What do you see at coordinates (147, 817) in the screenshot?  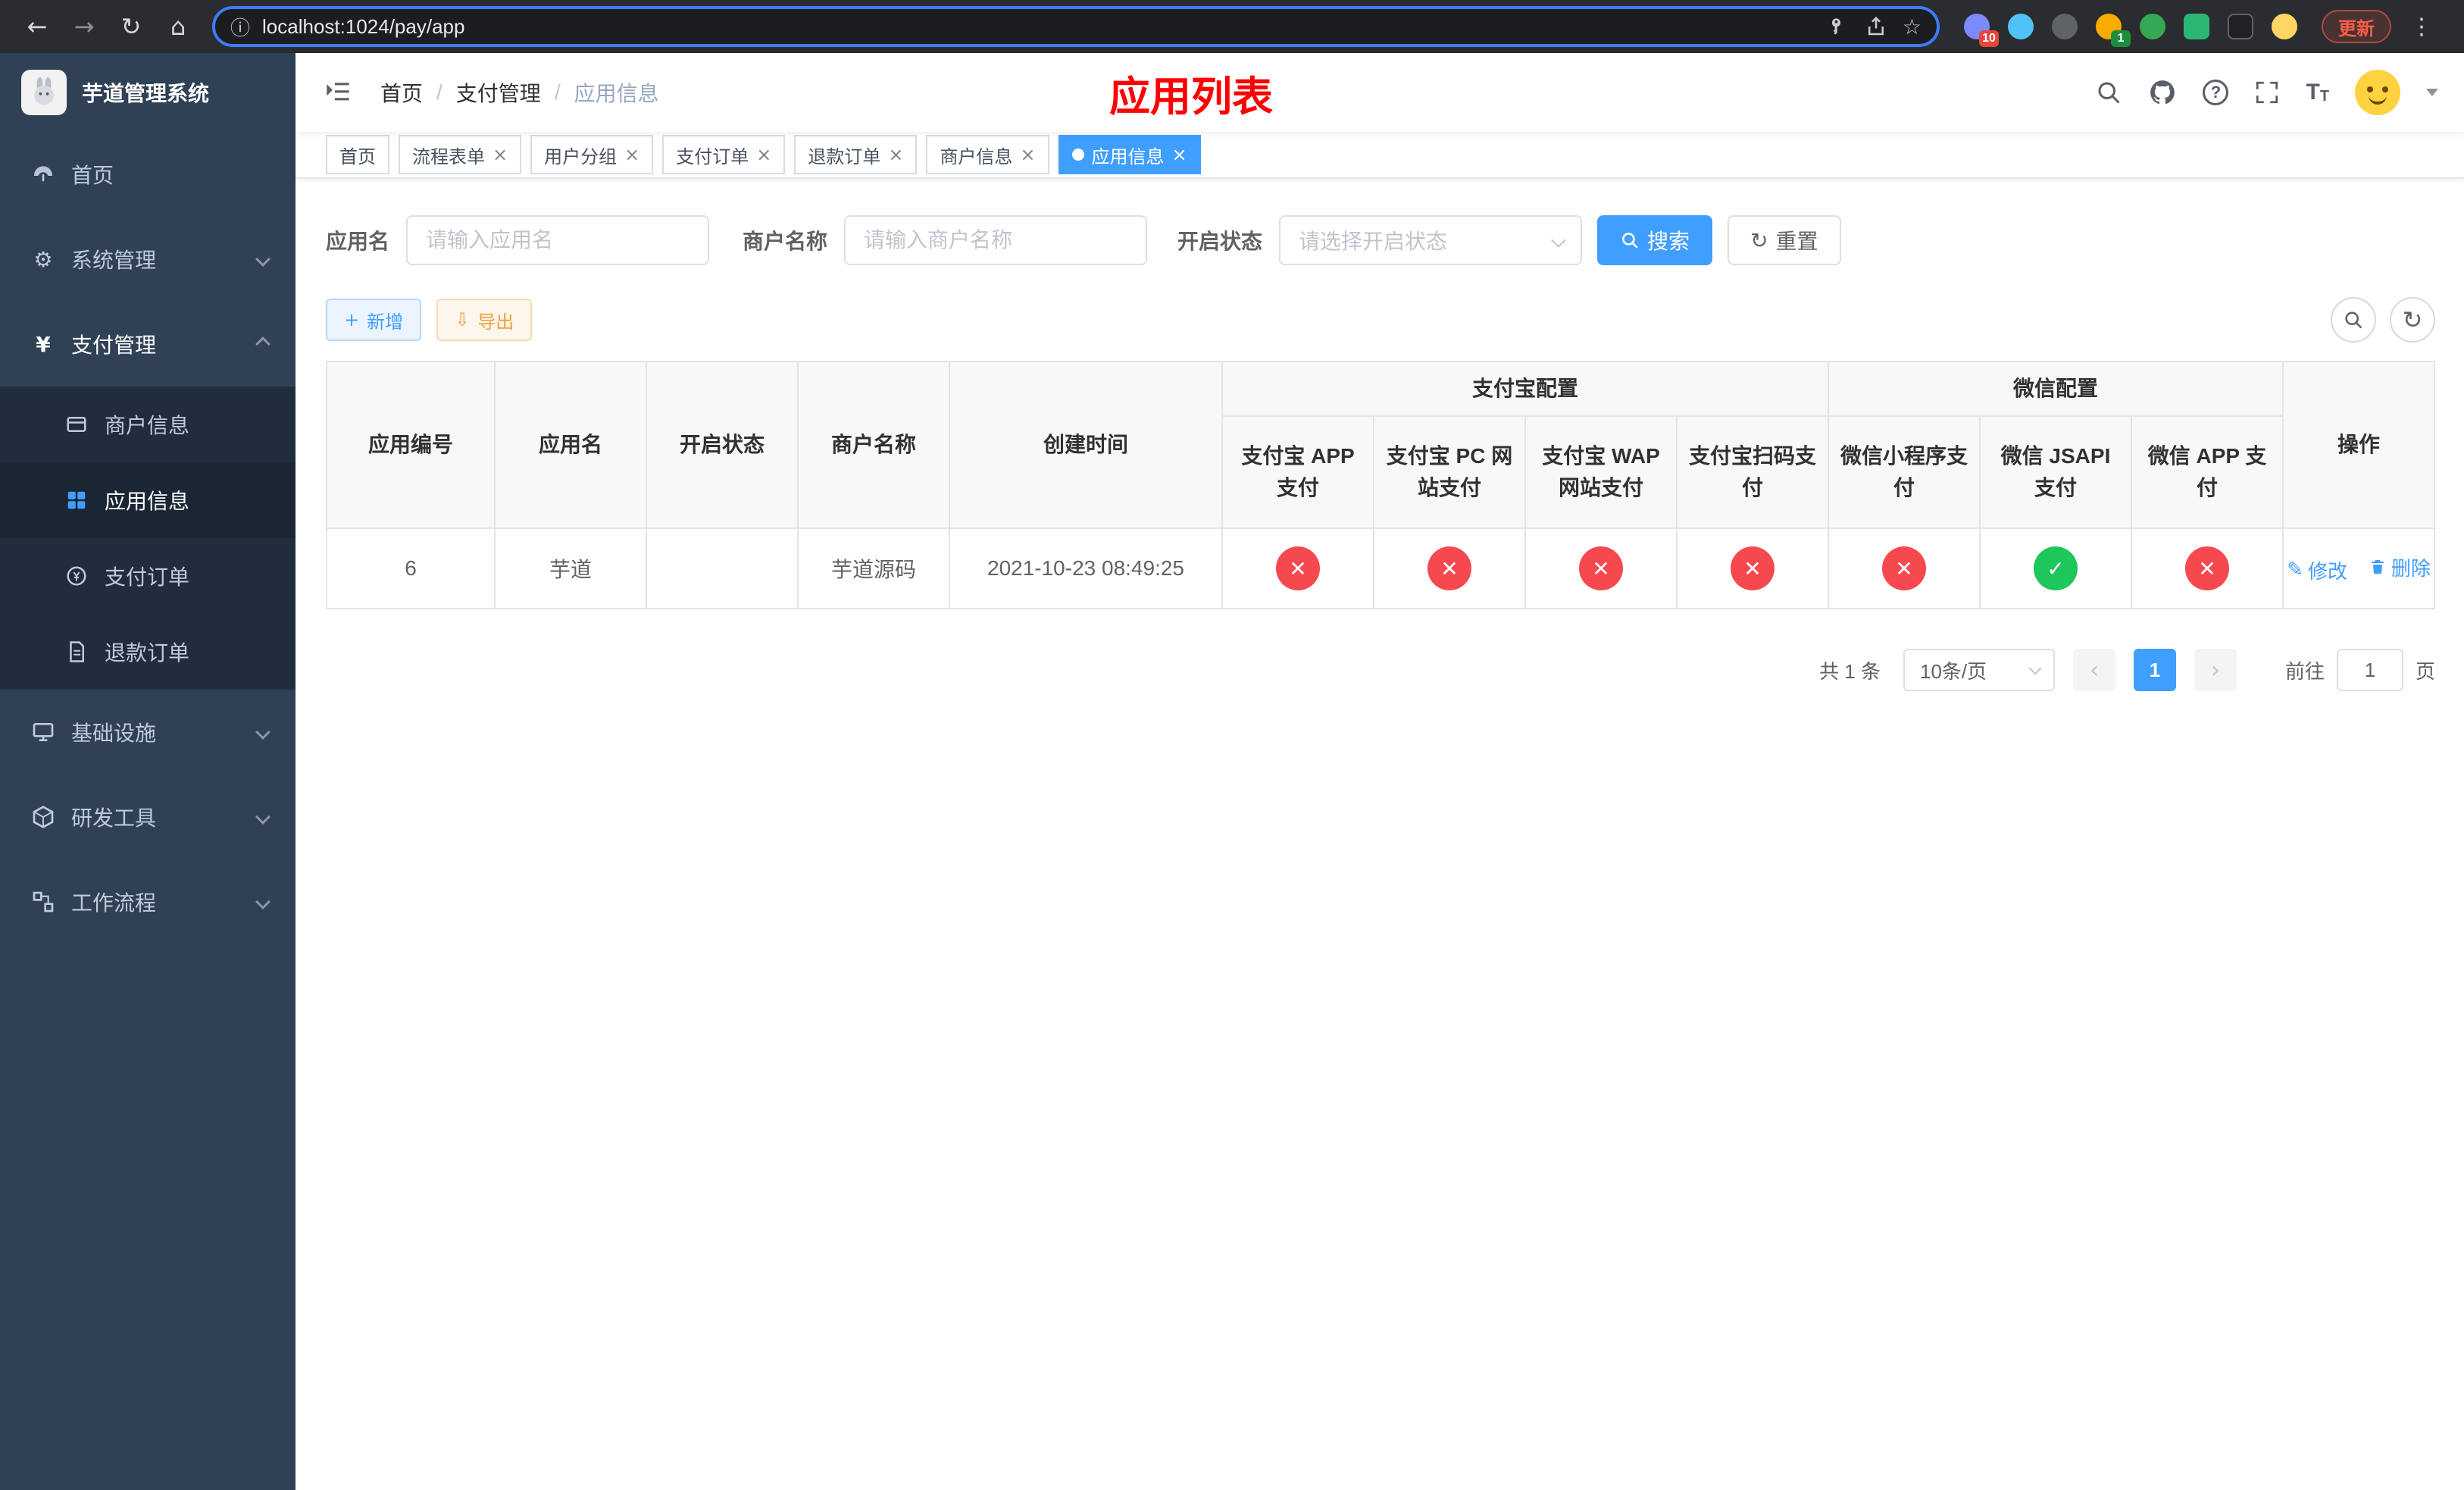 I see `sidebar-item-devtools: 研发工具` at bounding box center [147, 817].